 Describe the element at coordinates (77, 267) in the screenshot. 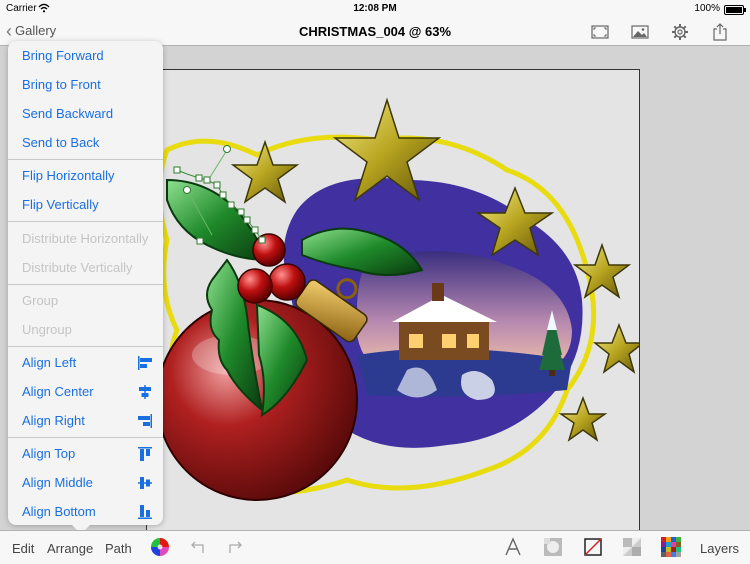

I see `menu-item-label: Distribute Vertically` at that location.